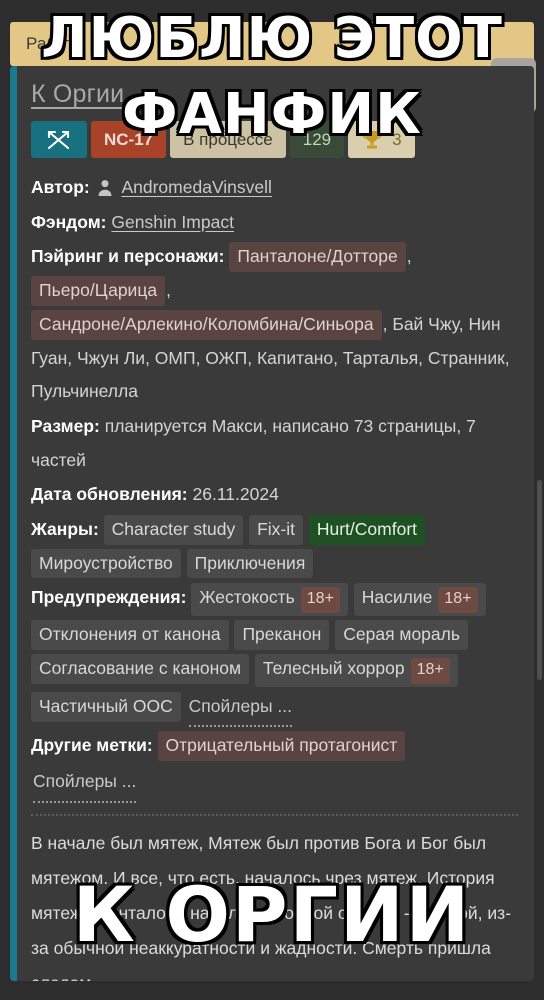 Image resolution: width=544 pixels, height=1000 pixels. What do you see at coordinates (367, 529) in the screenshot?
I see `genre-tag: Hurt/Comfort` at bounding box center [367, 529].